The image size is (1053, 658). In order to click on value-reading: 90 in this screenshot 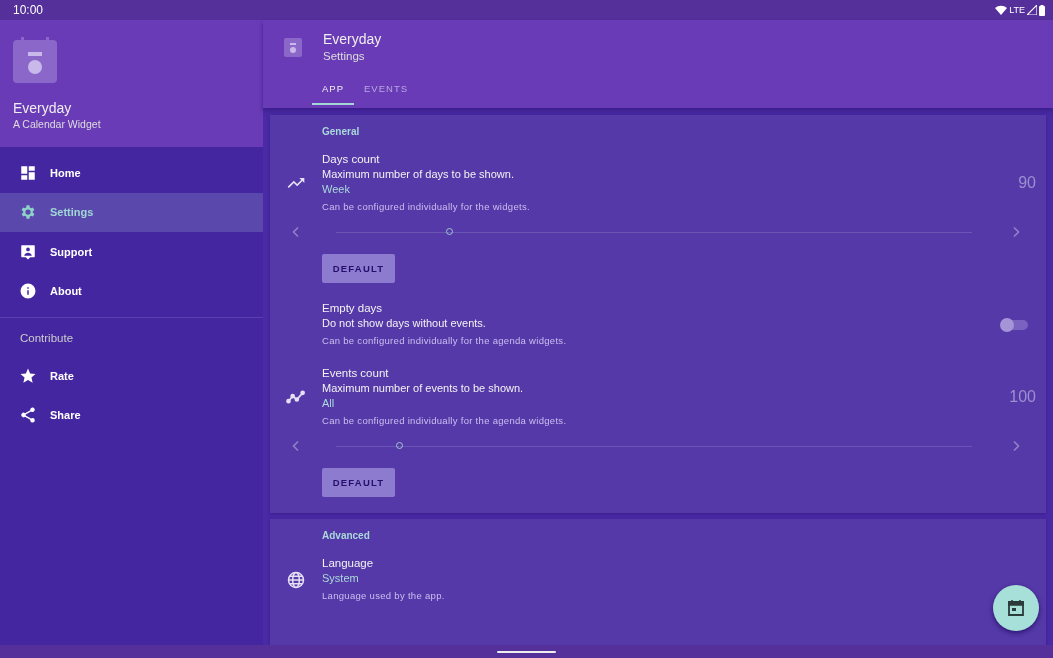, I will do `click(1027, 183)`.